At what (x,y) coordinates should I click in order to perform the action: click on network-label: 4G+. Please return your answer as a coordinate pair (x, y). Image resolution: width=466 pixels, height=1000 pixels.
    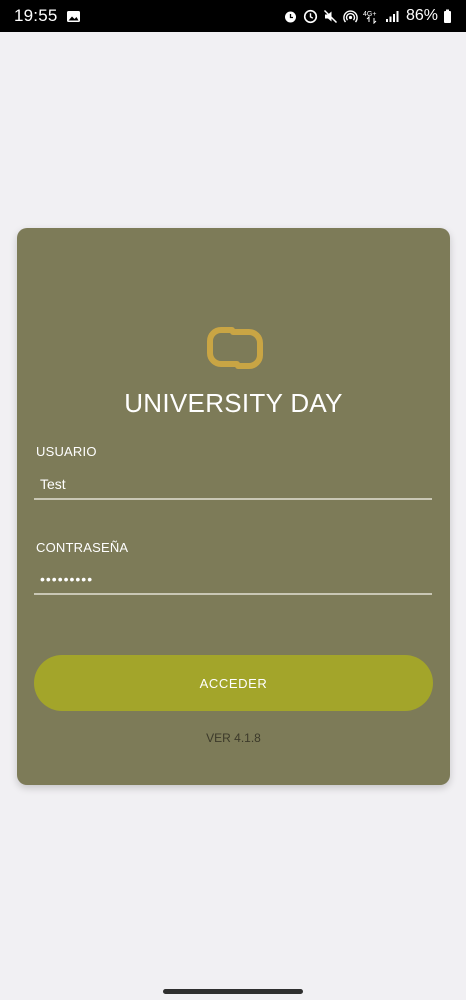
    Looking at the image, I should click on (369, 14).